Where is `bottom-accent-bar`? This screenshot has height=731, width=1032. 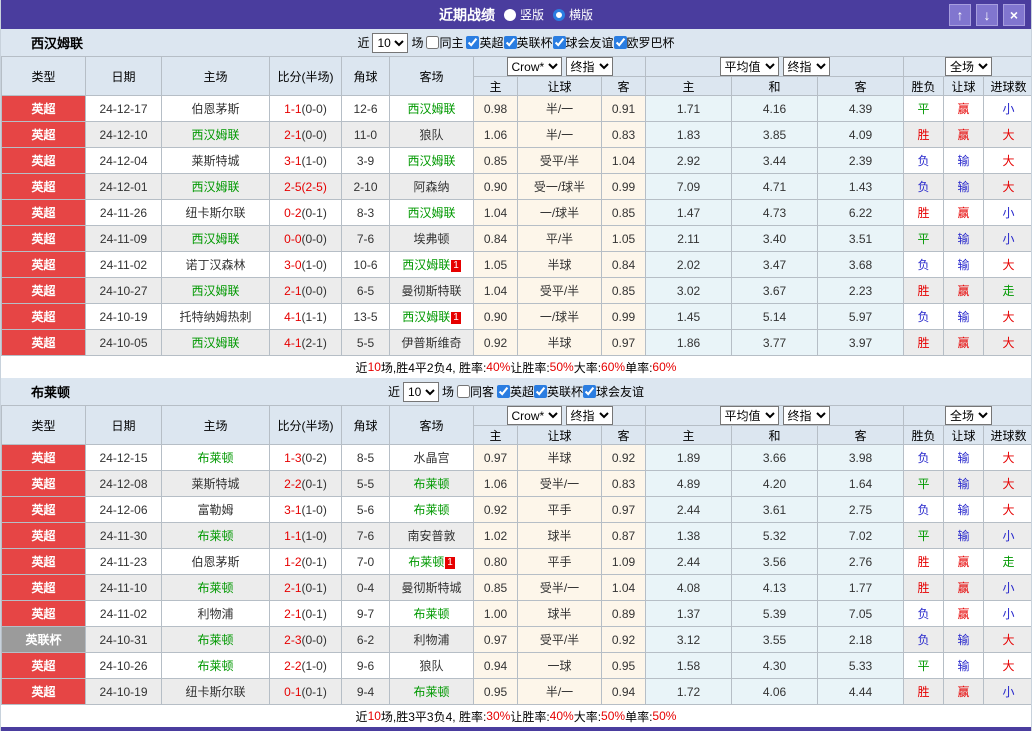
bottom-accent-bar is located at coordinates (516, 729).